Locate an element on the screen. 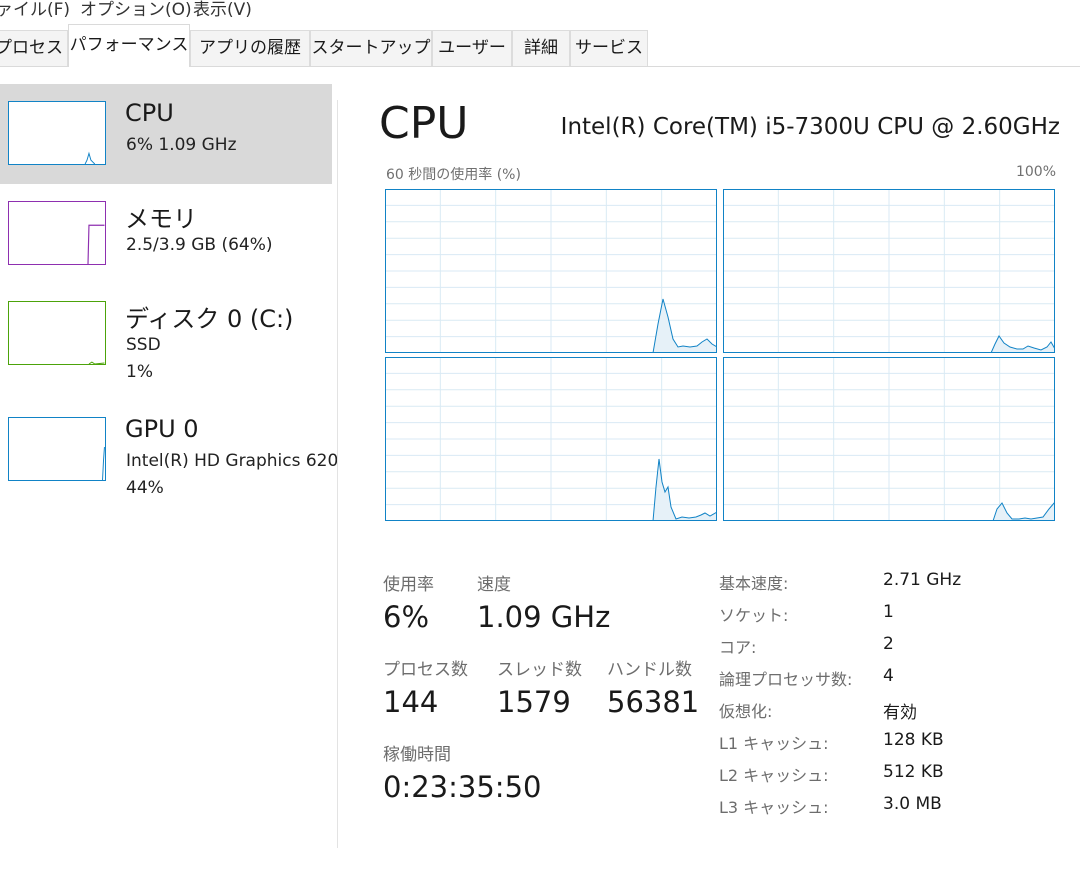 Image resolution: width=1080 pixels, height=869 pixels. memory-thumbnail-graph is located at coordinates (57, 233).